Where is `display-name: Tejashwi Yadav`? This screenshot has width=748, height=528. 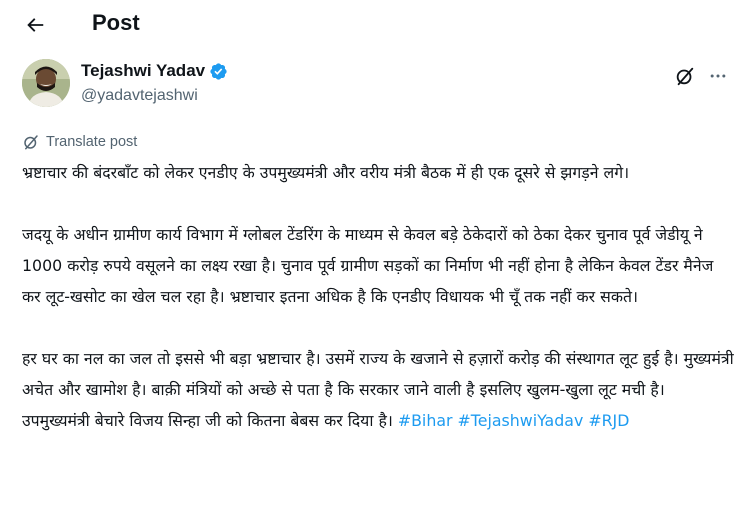 display-name: Tejashwi Yadav is located at coordinates (143, 71).